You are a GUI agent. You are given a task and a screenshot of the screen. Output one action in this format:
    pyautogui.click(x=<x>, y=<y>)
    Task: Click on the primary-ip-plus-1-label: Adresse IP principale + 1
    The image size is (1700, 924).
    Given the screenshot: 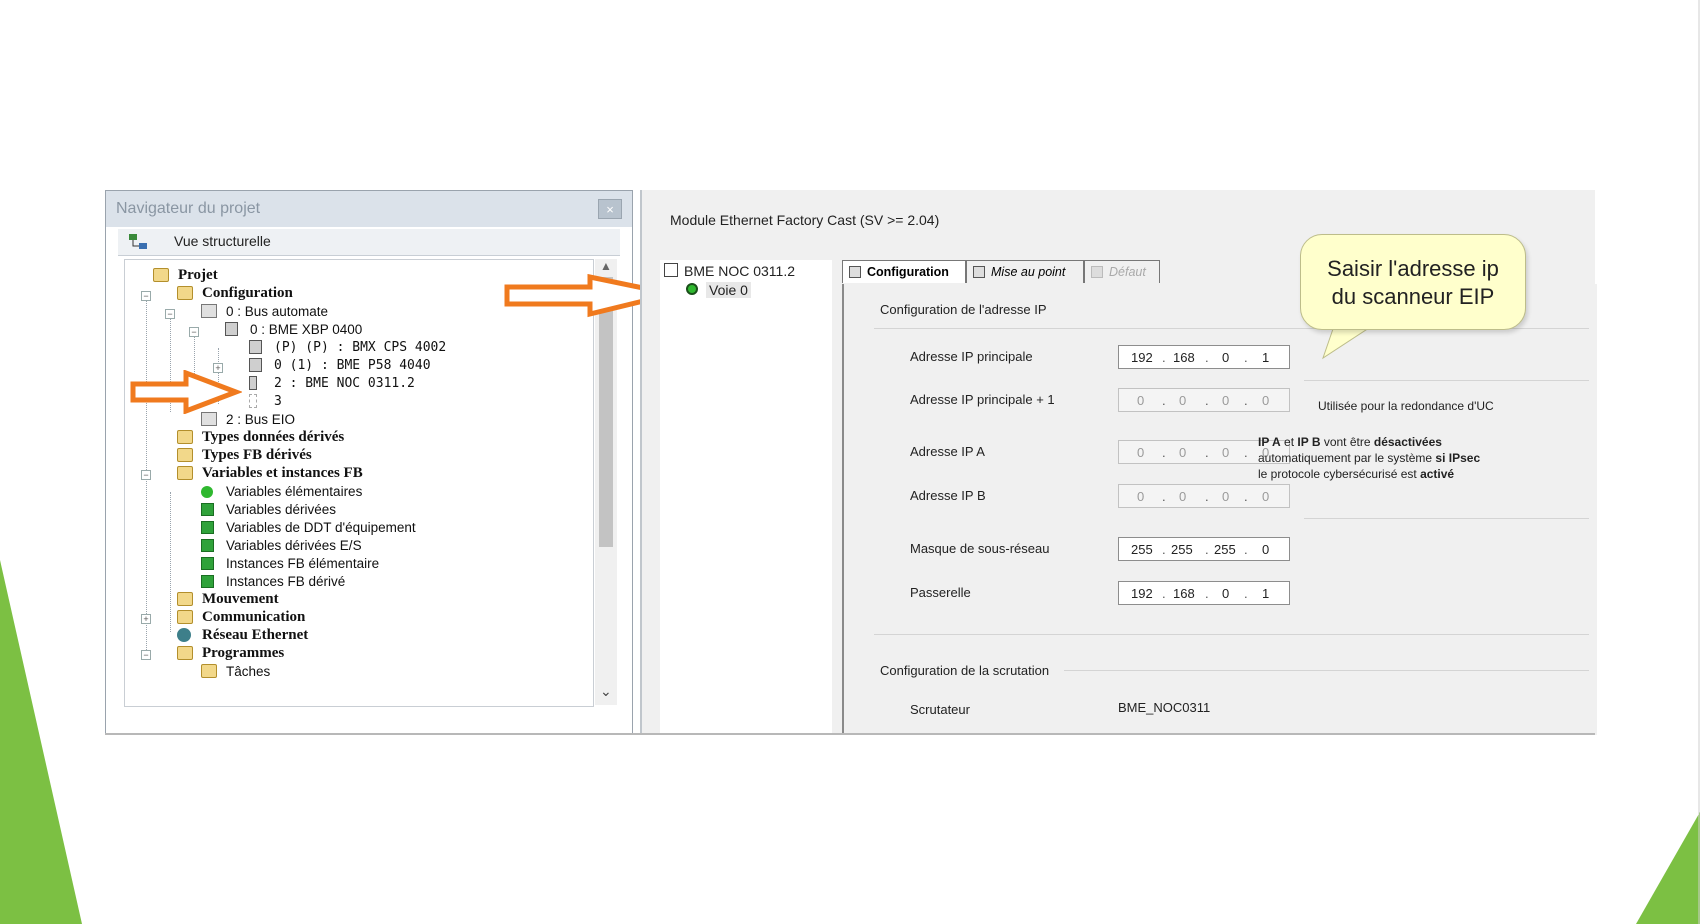 What is the action you would take?
    pyautogui.click(x=982, y=399)
    